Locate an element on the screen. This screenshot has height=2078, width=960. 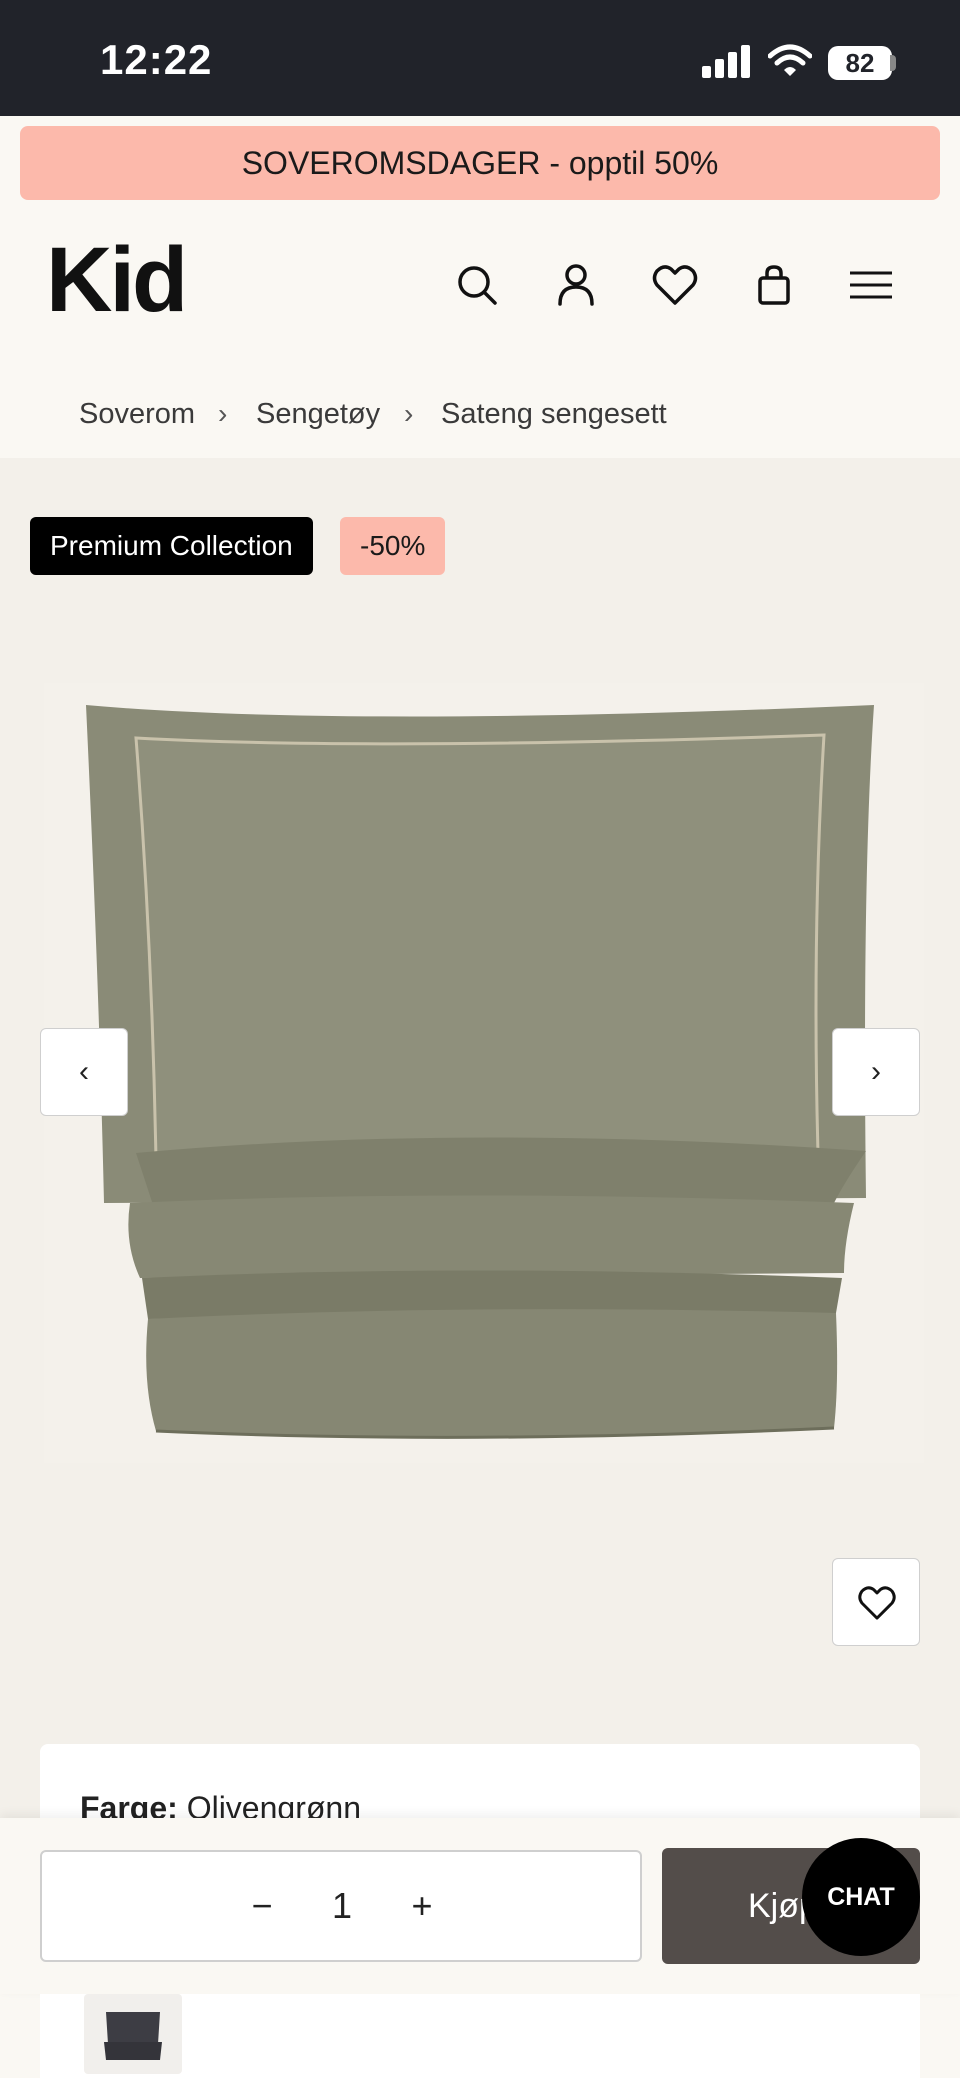
quantity-value: 1 is located at coordinates (342, 1906).